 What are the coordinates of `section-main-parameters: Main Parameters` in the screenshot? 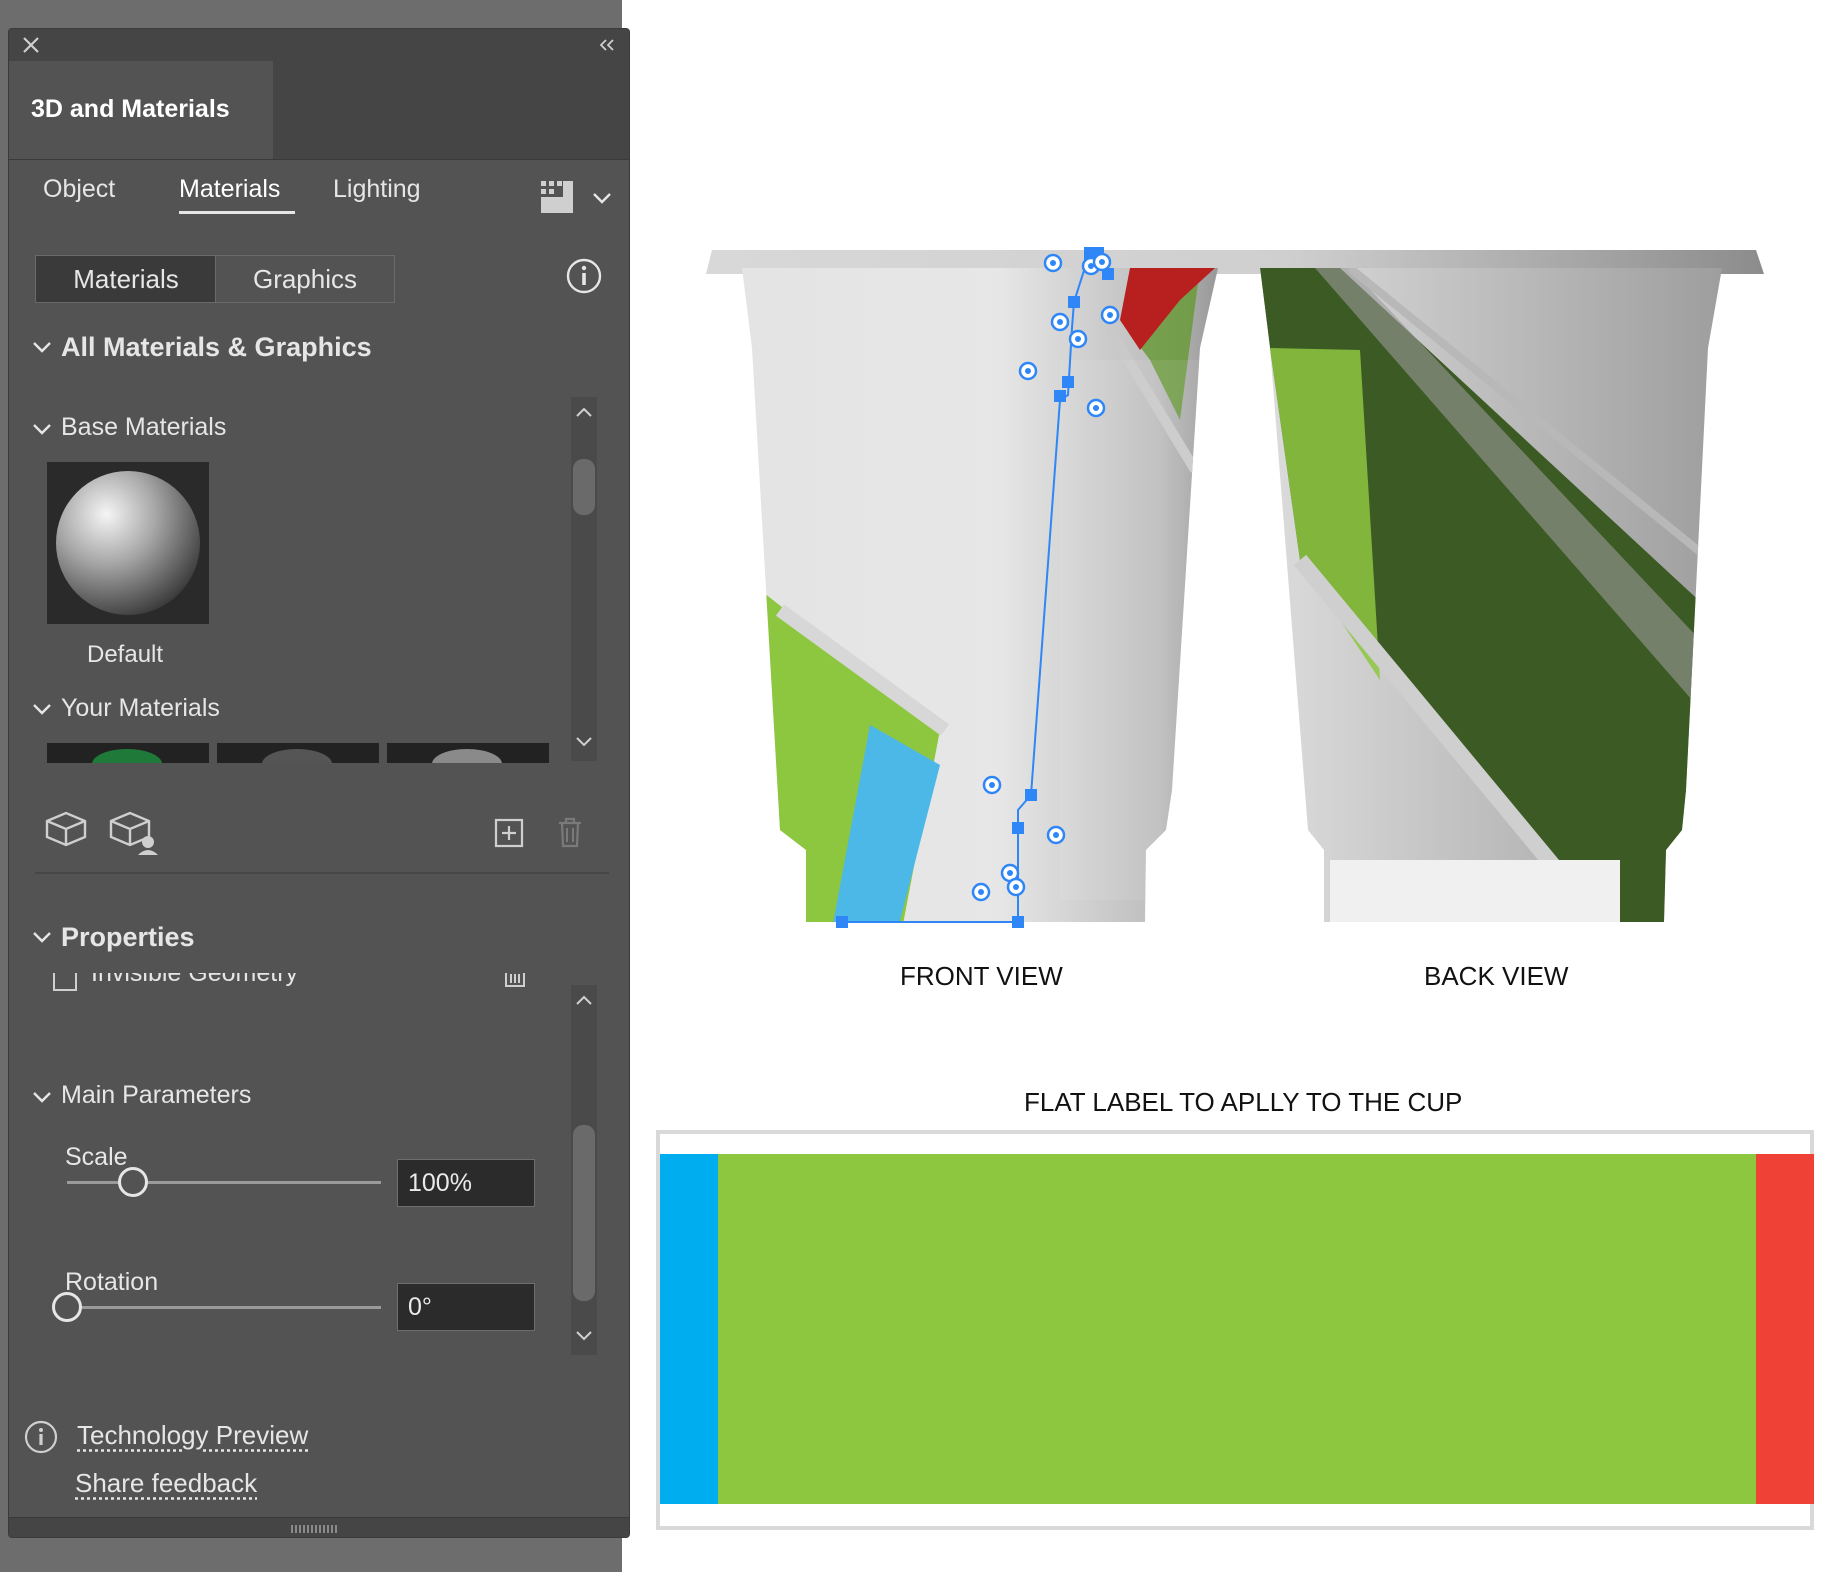 It's located at (156, 1095).